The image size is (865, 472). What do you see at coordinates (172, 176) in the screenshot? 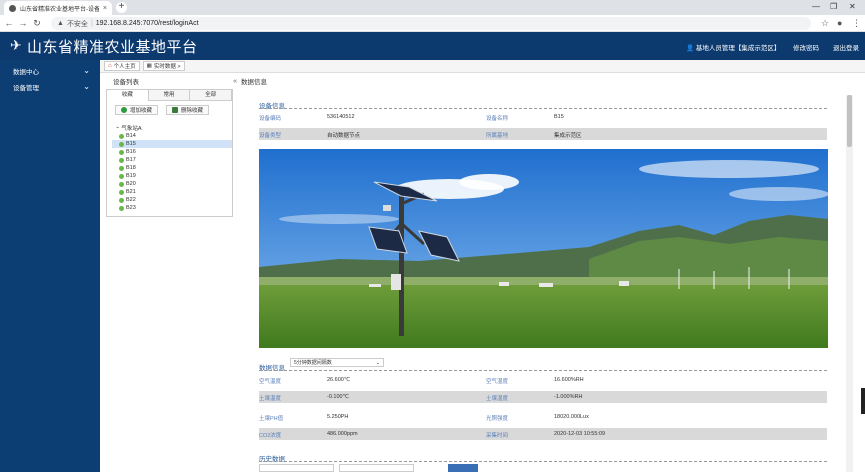
I see `device-tree-item: B19` at bounding box center [172, 176].